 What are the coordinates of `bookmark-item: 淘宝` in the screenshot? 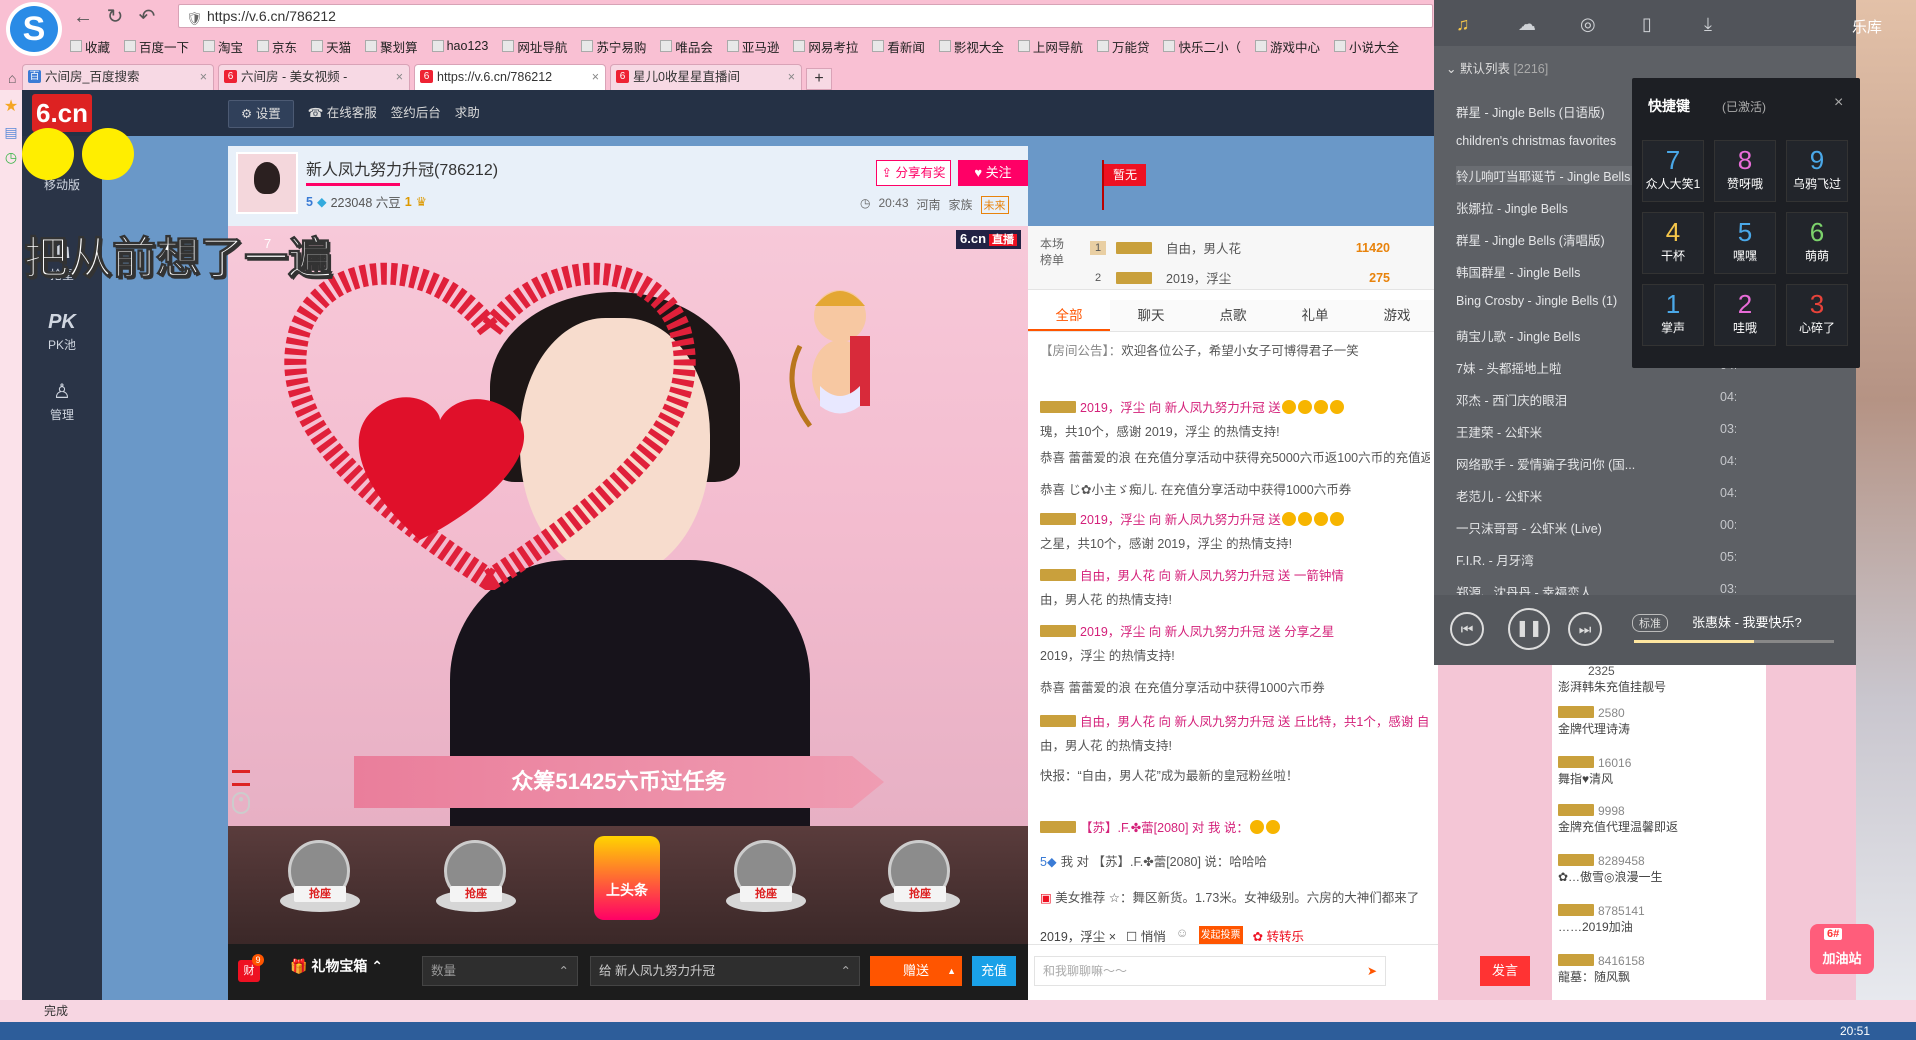 It's located at (223, 46).